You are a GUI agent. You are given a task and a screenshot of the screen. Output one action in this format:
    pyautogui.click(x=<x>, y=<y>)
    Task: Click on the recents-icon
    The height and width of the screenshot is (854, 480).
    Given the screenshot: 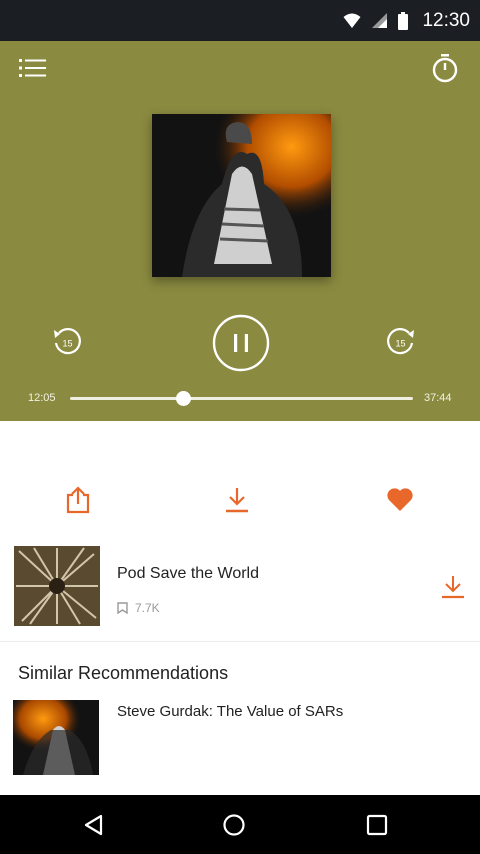 What is the action you would take?
    pyautogui.click(x=377, y=825)
    